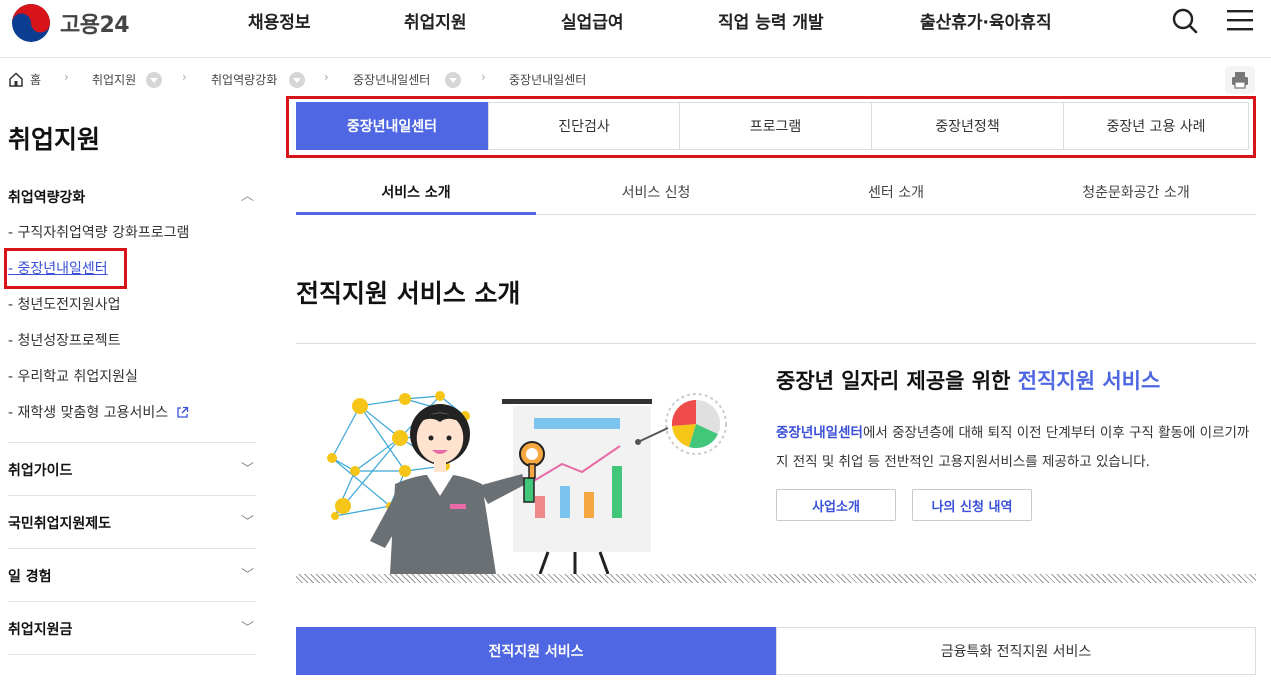 The image size is (1271, 691). Describe the element at coordinates (775, 126) in the screenshot. I see `tab-program: 프로그램` at that location.